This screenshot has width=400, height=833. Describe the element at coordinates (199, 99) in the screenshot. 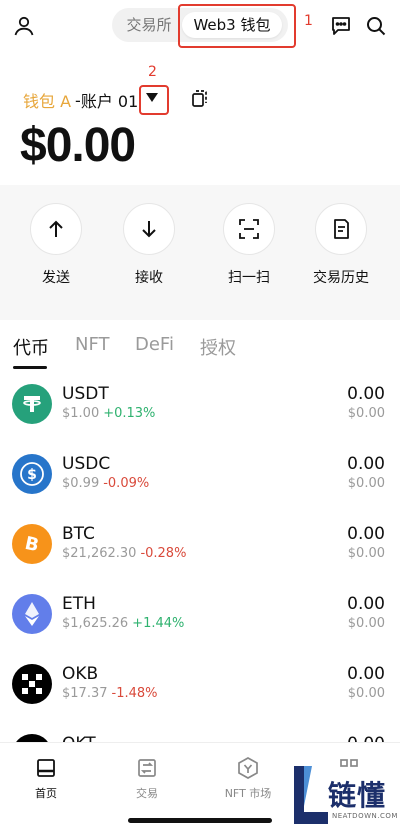

I see `copy-address-icon` at that location.